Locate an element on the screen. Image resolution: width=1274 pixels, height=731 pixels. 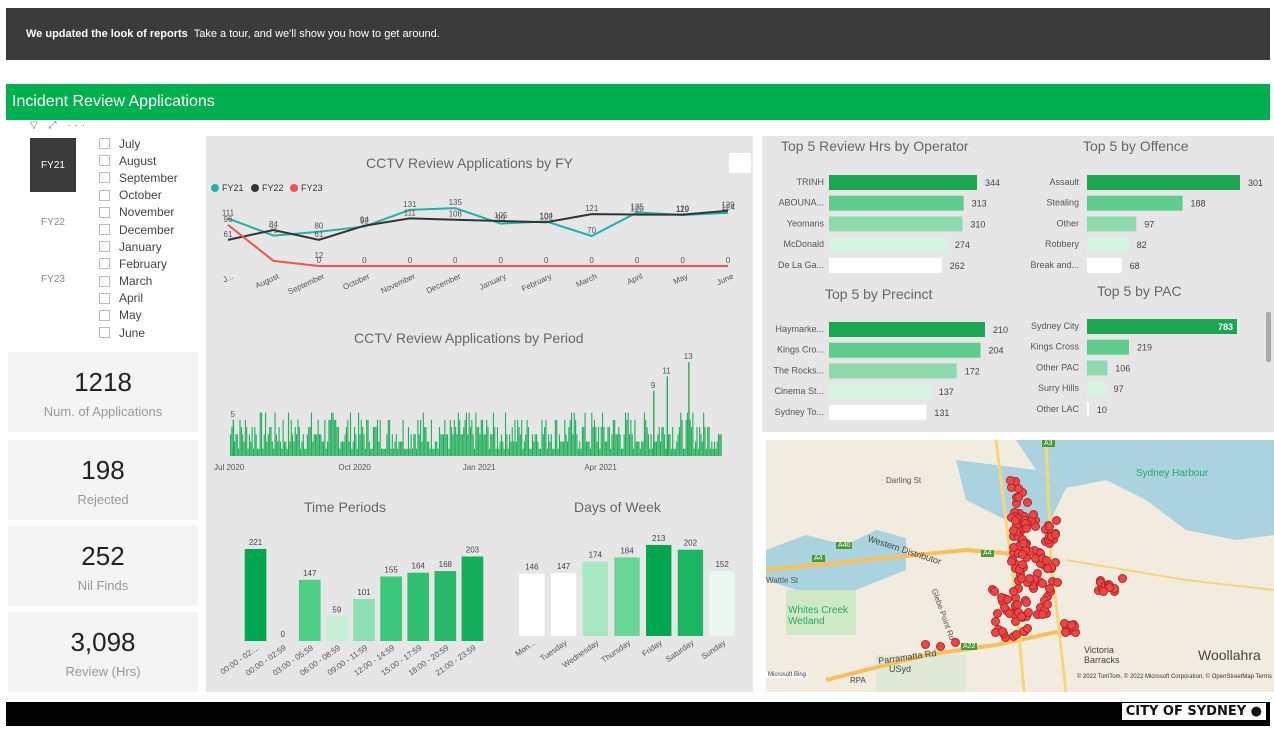
data-label: 80 is located at coordinates (318, 226).